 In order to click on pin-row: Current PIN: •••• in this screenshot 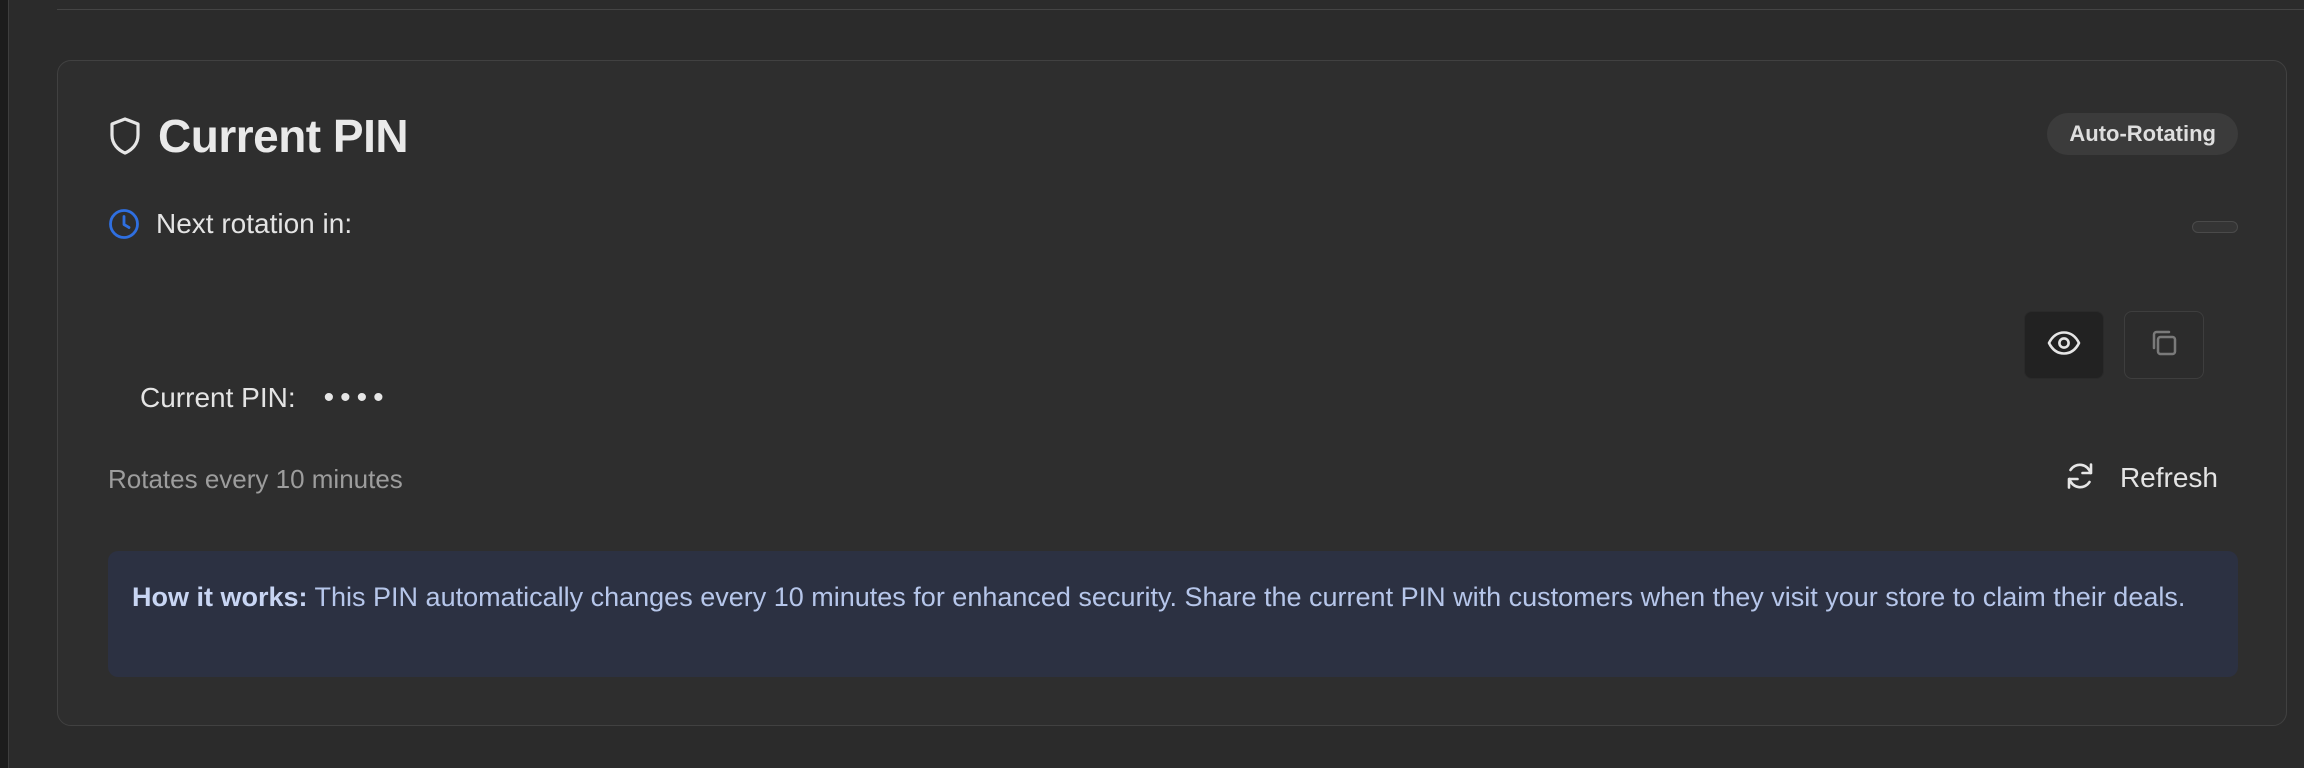, I will do `click(265, 398)`.